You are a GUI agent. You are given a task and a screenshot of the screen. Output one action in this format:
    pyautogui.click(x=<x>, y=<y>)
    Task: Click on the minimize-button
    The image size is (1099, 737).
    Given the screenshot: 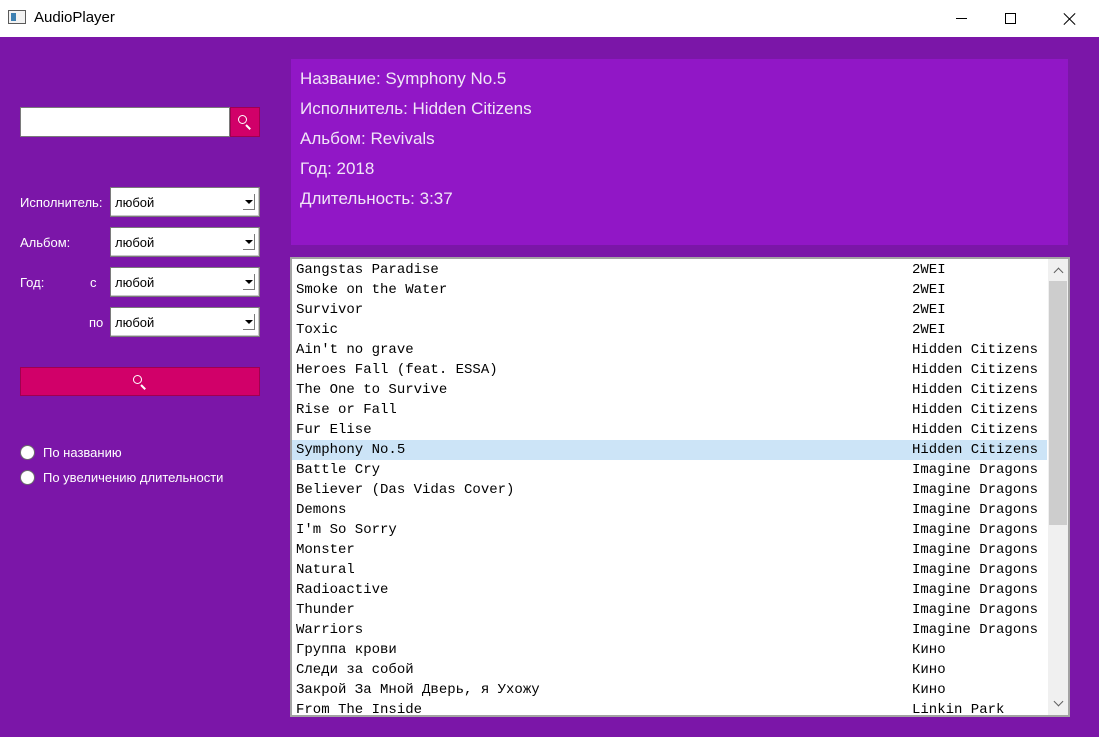 What is the action you would take?
    pyautogui.click(x=961, y=18)
    